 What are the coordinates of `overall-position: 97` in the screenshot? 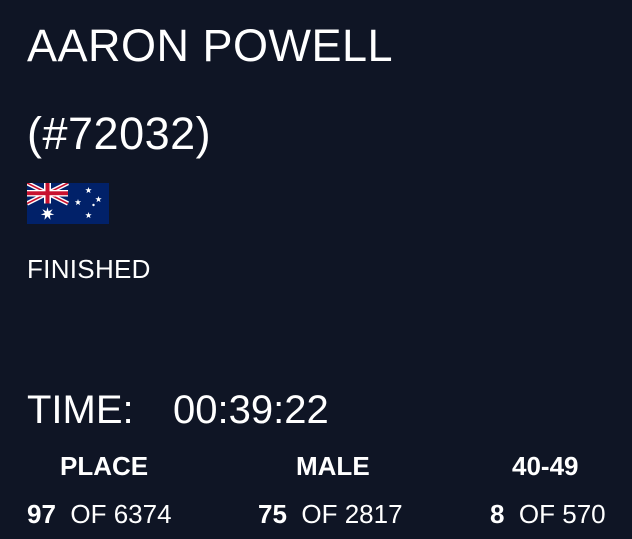 It's located at (41, 514).